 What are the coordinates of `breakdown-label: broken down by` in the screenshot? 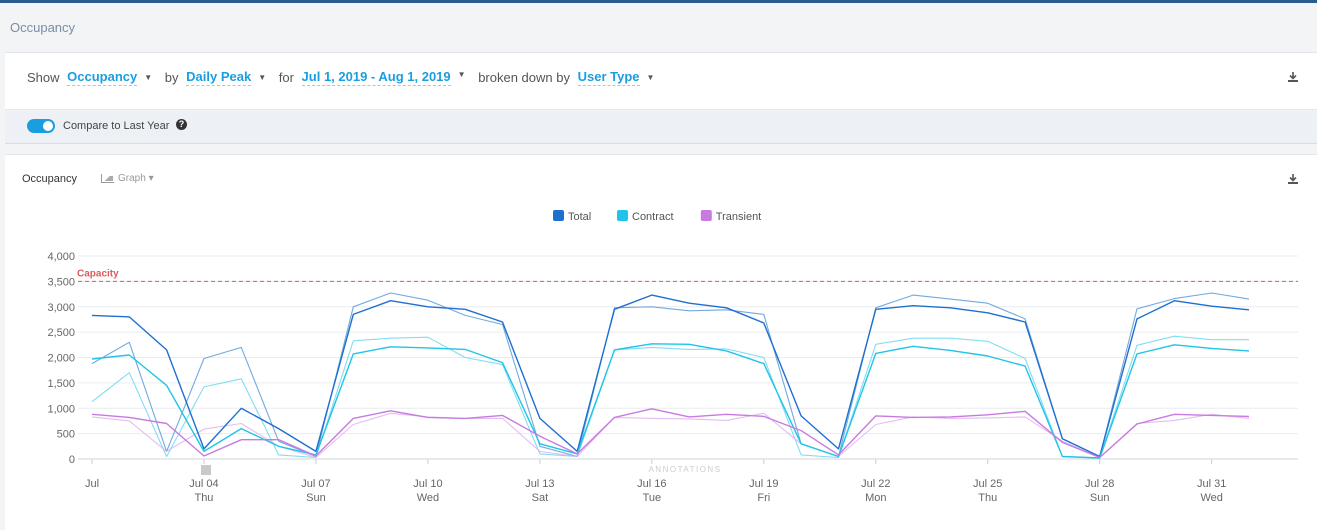 It's located at (524, 78).